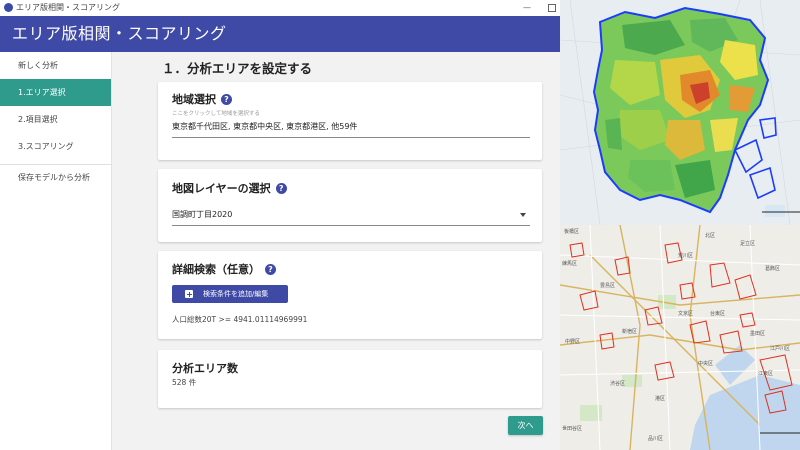  I want to click on map-label: 練馬区, so click(569, 263).